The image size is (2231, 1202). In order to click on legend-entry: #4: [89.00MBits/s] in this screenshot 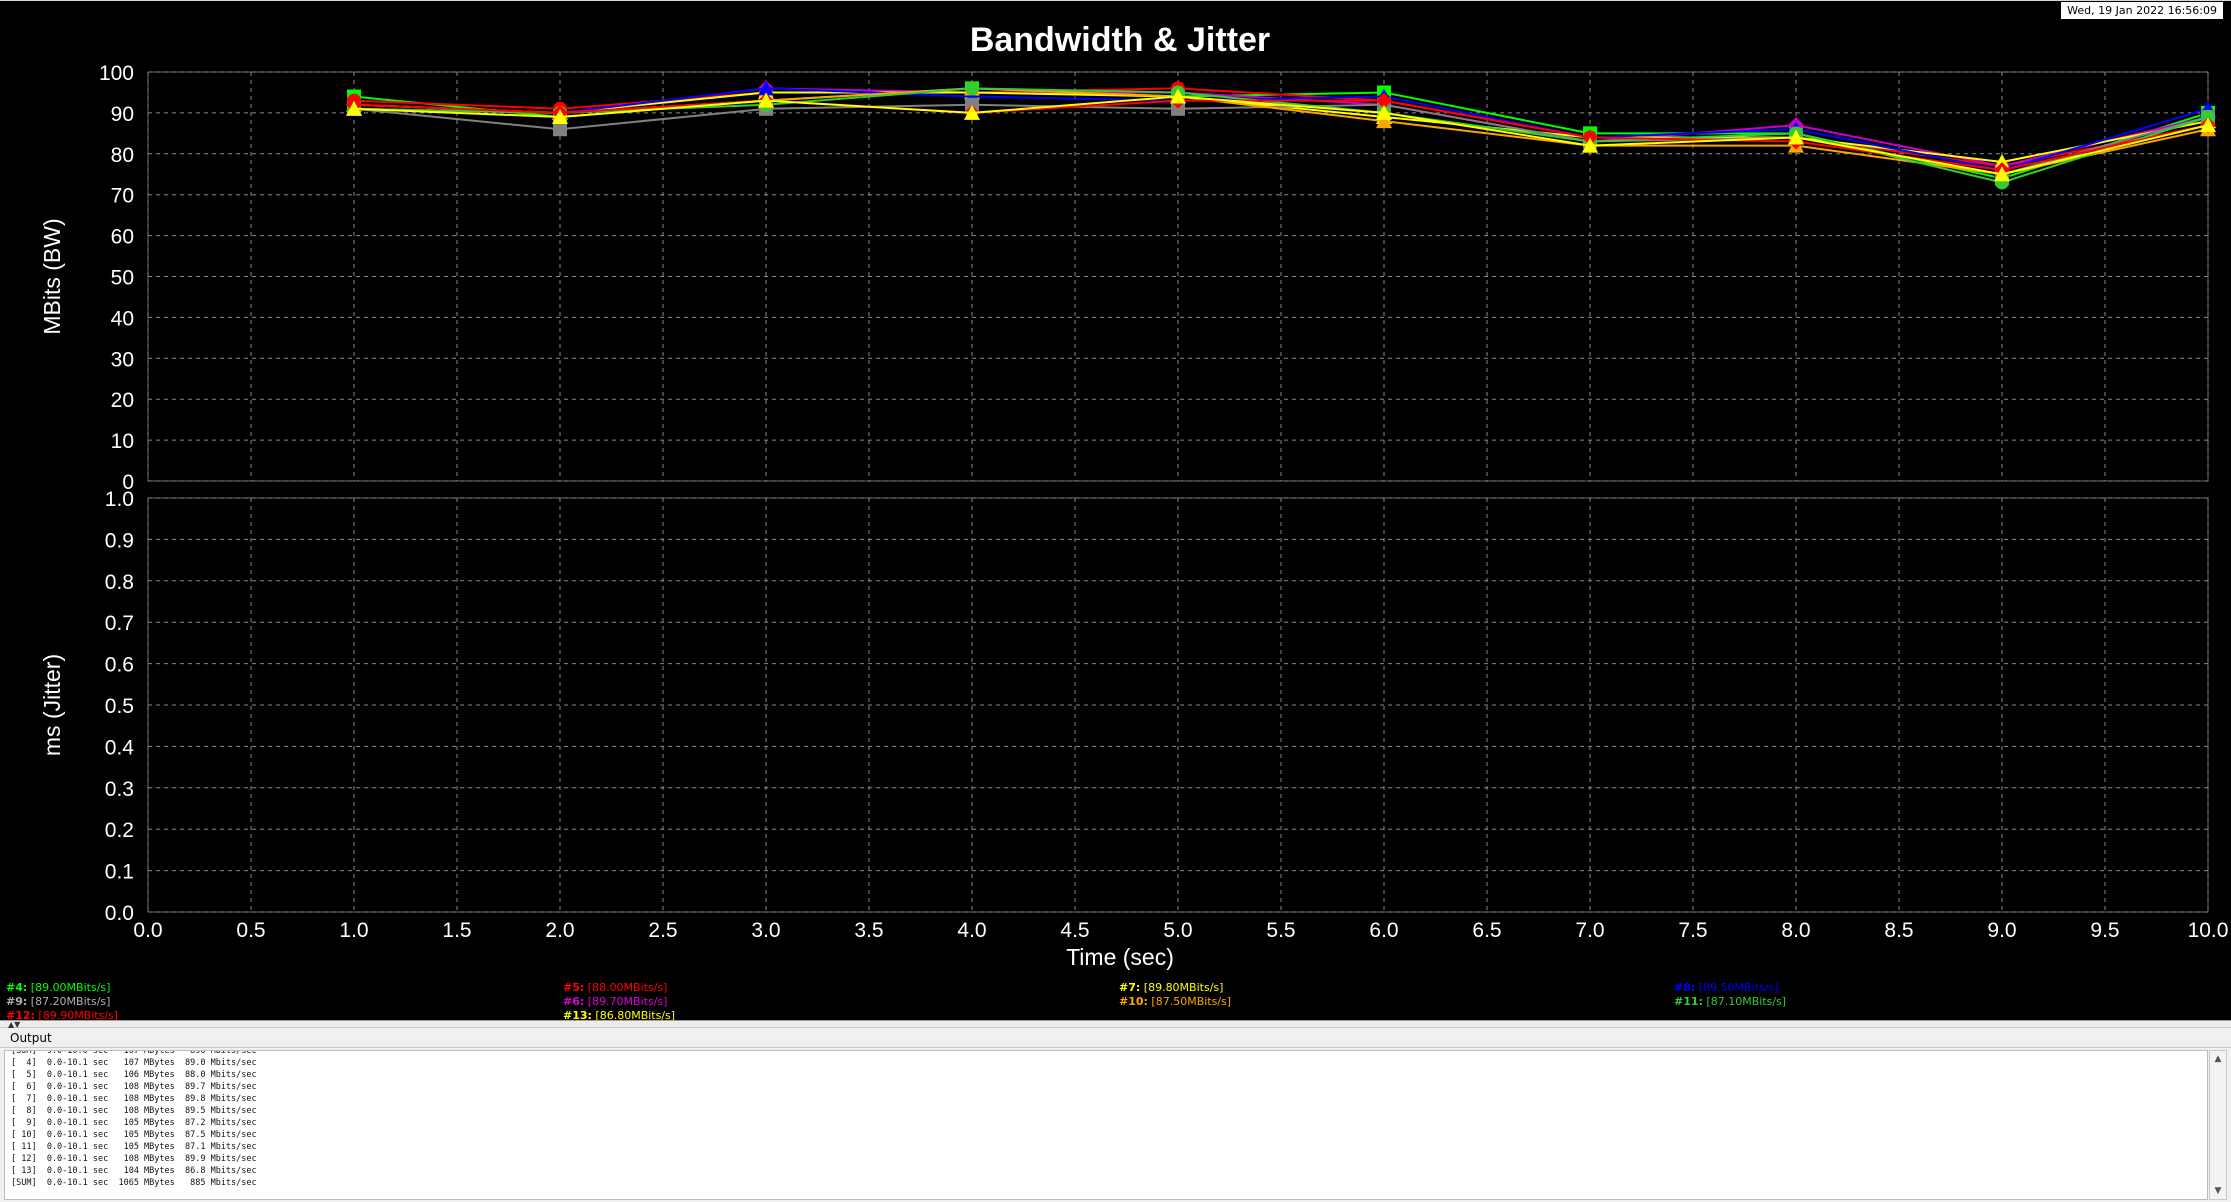, I will do `click(58, 987)`.